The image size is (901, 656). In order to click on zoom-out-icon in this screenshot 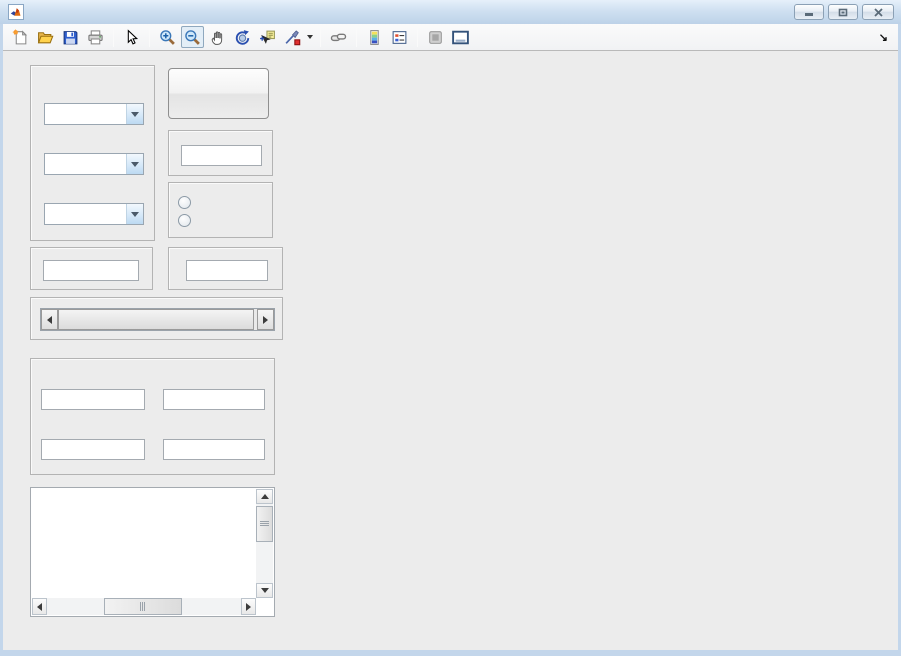, I will do `click(192, 37)`.